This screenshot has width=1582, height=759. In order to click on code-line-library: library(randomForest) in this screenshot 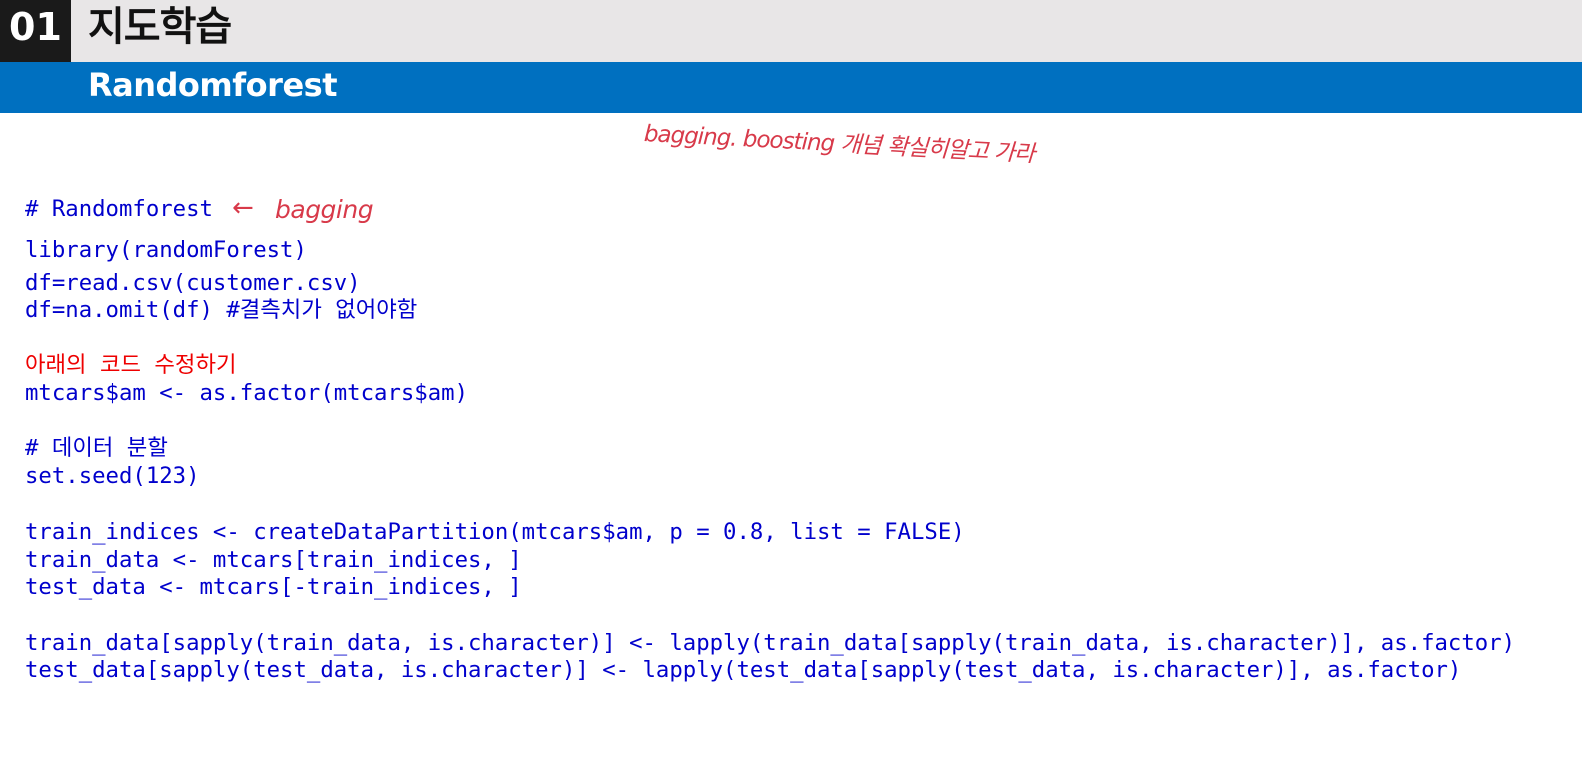, I will do `click(166, 250)`.